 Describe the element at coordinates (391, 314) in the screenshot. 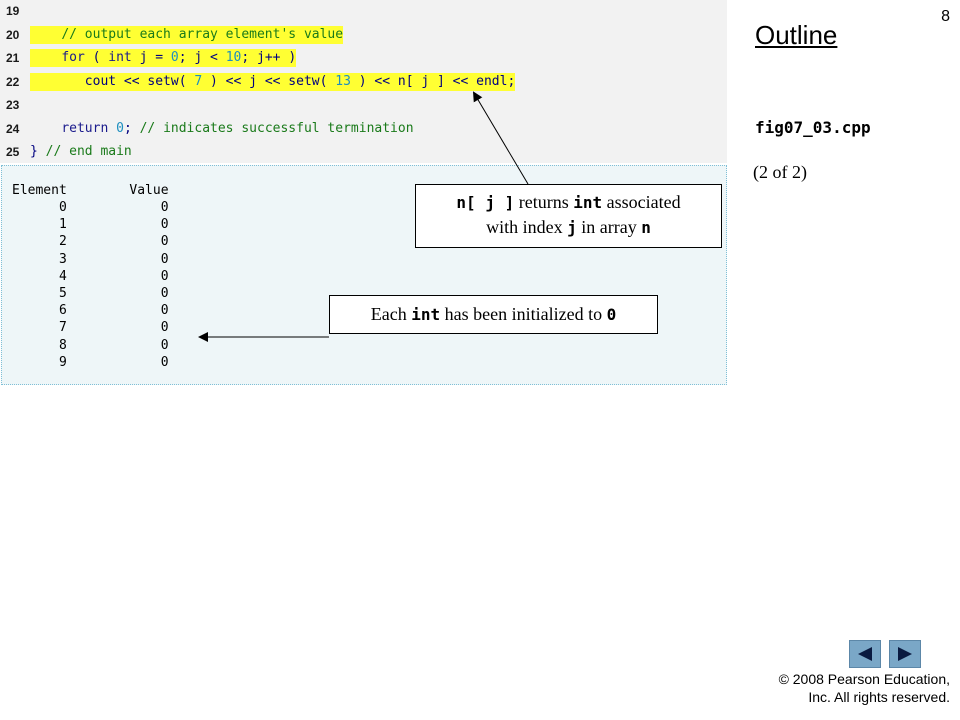

I see `callout-text: Each` at that location.